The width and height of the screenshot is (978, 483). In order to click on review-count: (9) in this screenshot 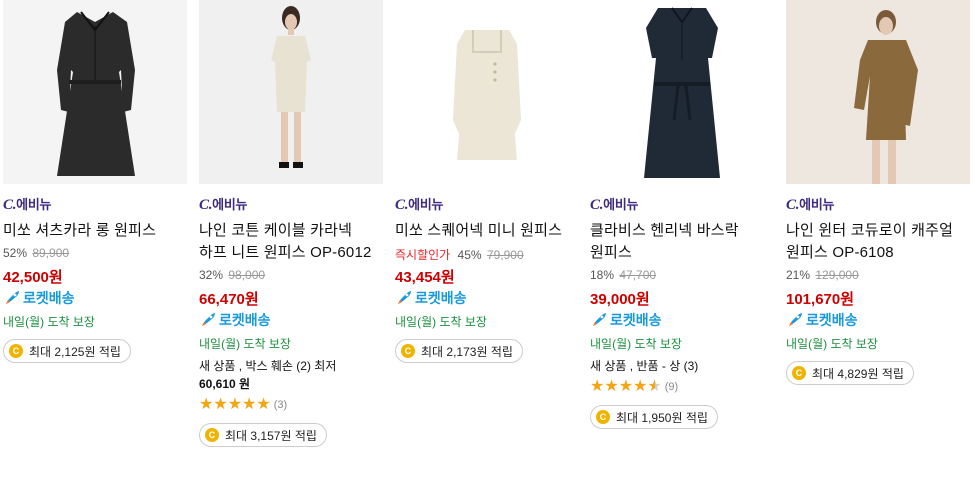, I will do `click(671, 387)`.